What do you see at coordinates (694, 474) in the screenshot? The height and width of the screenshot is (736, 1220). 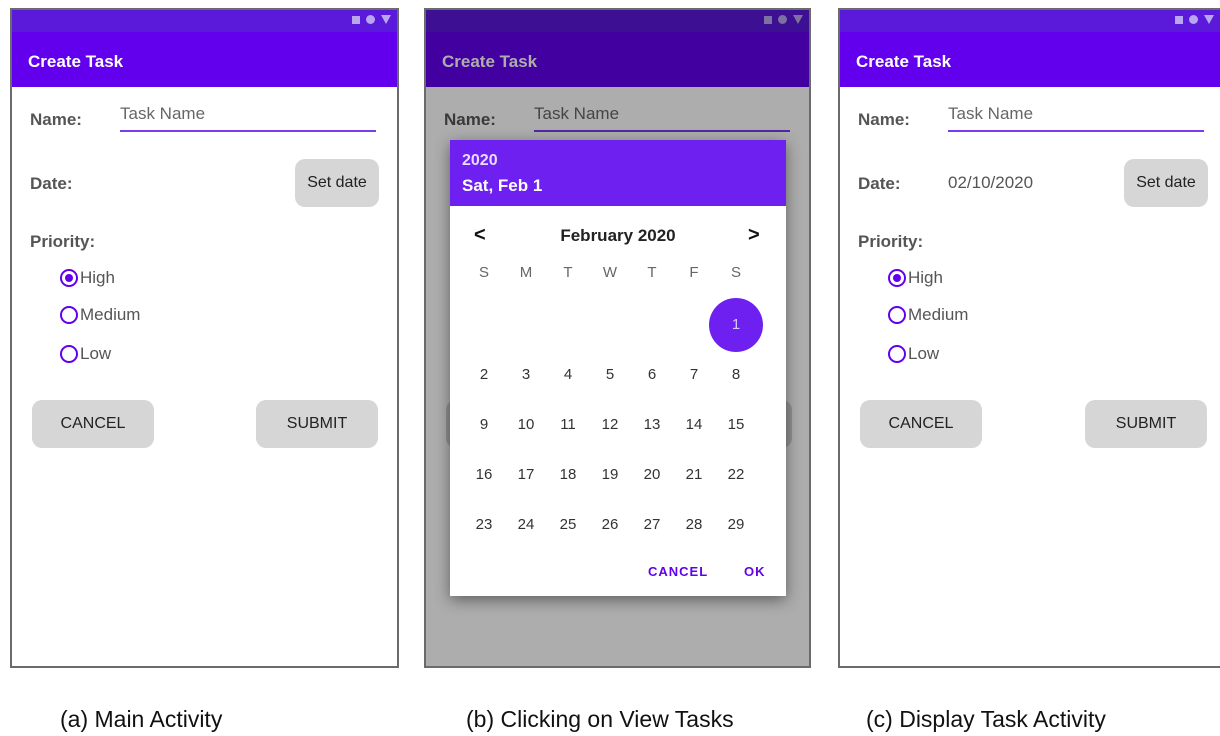 I see `calendar-day: 21` at bounding box center [694, 474].